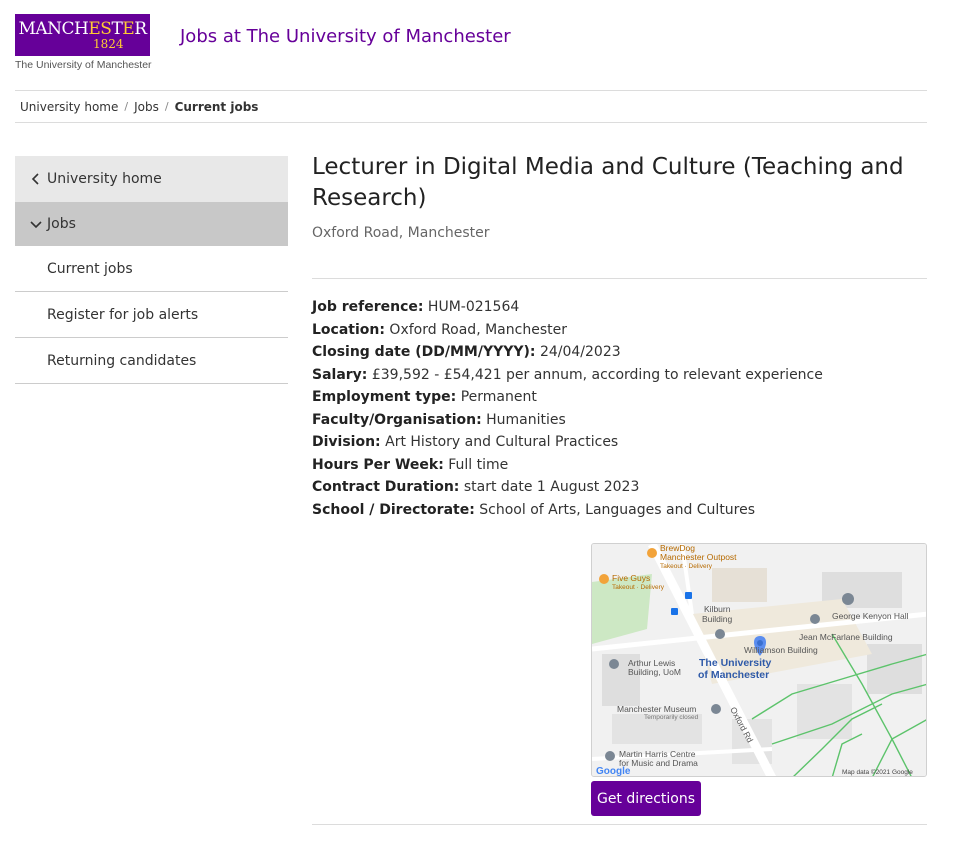 The width and height of the screenshot is (953, 843). I want to click on detail-closing-date: Closing date (DD/MM/YYYY): 24/04/2023, so click(466, 352).